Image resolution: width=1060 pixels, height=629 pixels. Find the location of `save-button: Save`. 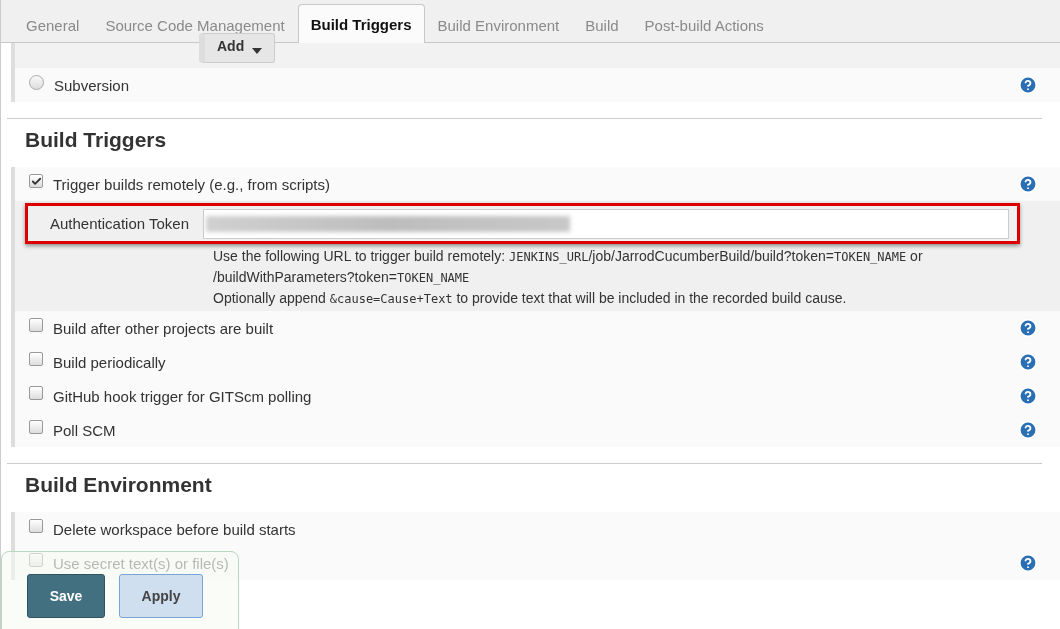

save-button: Save is located at coordinates (66, 596).